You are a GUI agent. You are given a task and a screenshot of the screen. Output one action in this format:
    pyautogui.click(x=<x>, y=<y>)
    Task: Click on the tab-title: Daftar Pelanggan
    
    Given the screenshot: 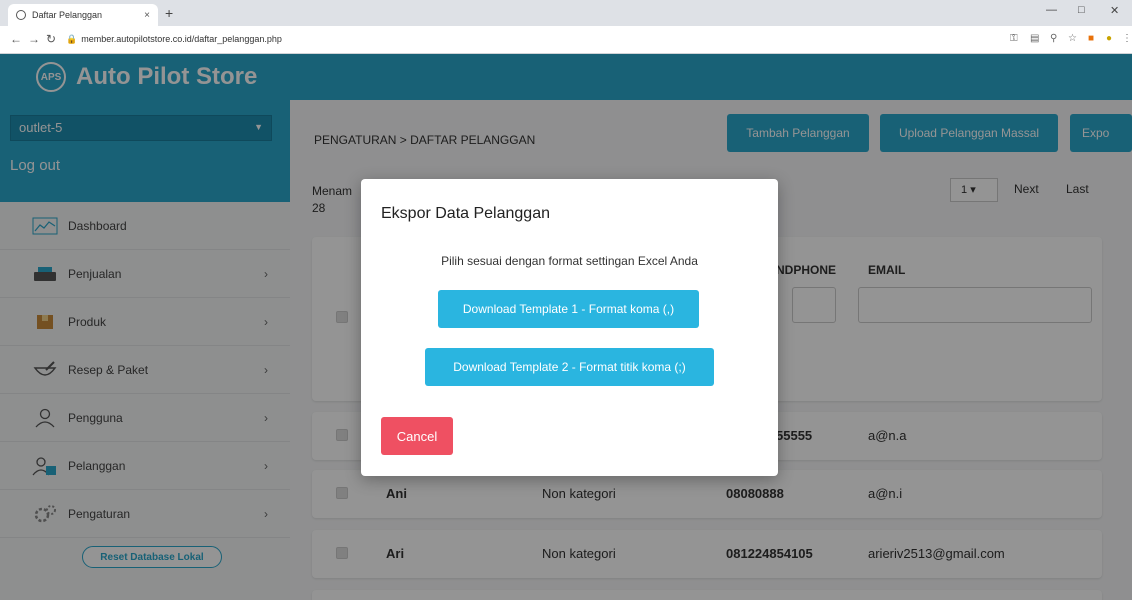 What is the action you would take?
    pyautogui.click(x=67, y=15)
    